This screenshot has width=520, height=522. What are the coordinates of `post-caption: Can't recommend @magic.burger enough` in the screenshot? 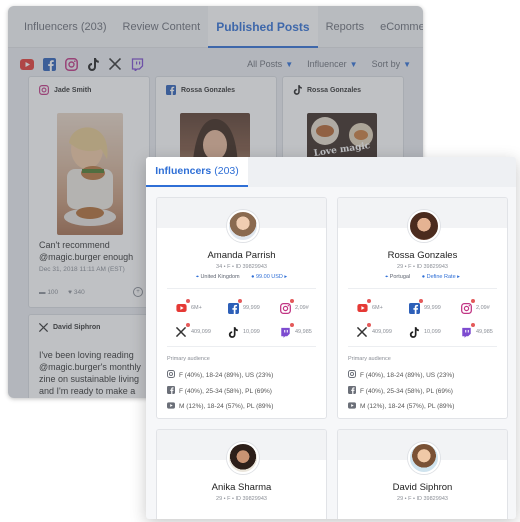 It's located at (86, 251).